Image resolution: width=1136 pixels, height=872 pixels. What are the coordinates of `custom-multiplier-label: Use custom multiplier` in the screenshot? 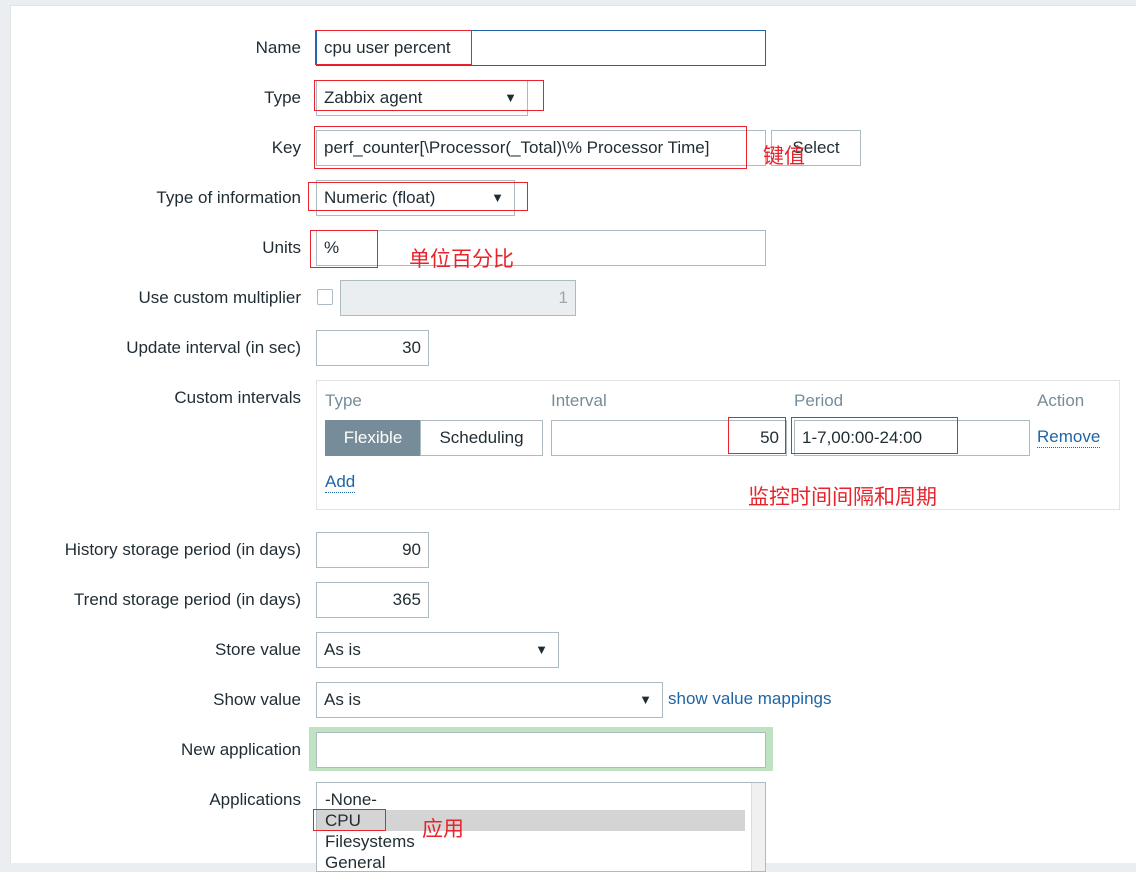 It's located at (220, 297).